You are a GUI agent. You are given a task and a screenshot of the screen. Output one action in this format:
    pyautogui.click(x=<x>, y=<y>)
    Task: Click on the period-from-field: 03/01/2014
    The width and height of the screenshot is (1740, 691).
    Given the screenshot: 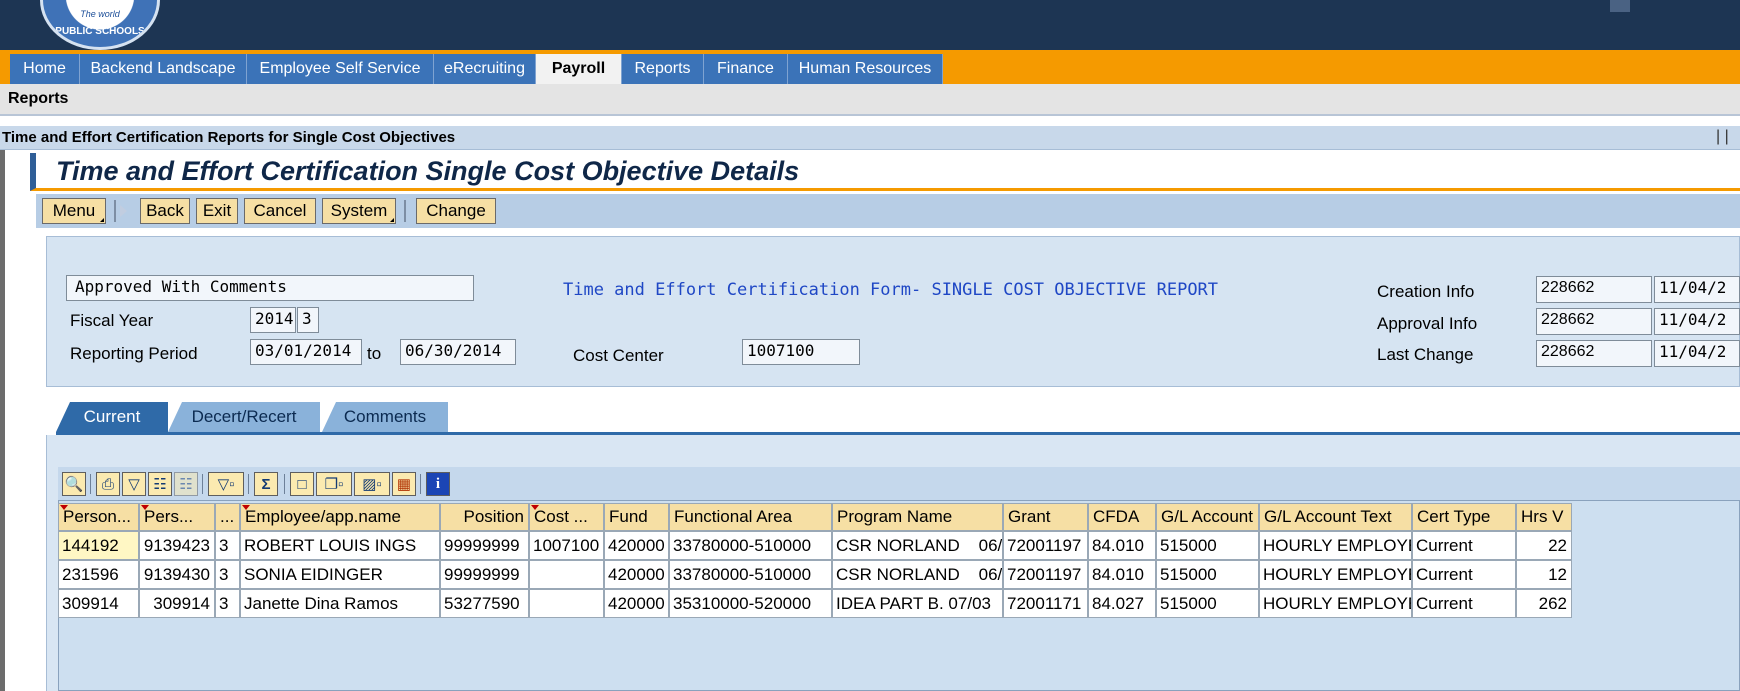 What is the action you would take?
    pyautogui.click(x=306, y=352)
    